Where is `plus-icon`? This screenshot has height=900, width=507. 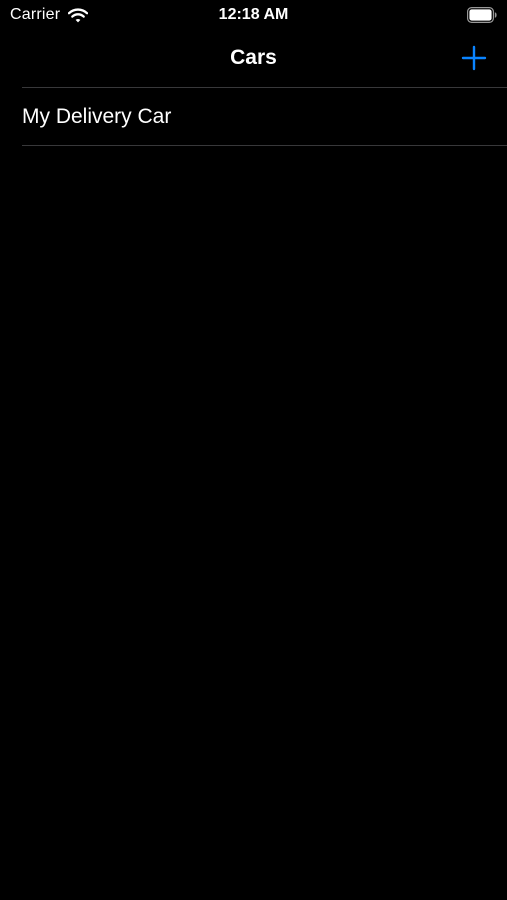
plus-icon is located at coordinates (474, 58).